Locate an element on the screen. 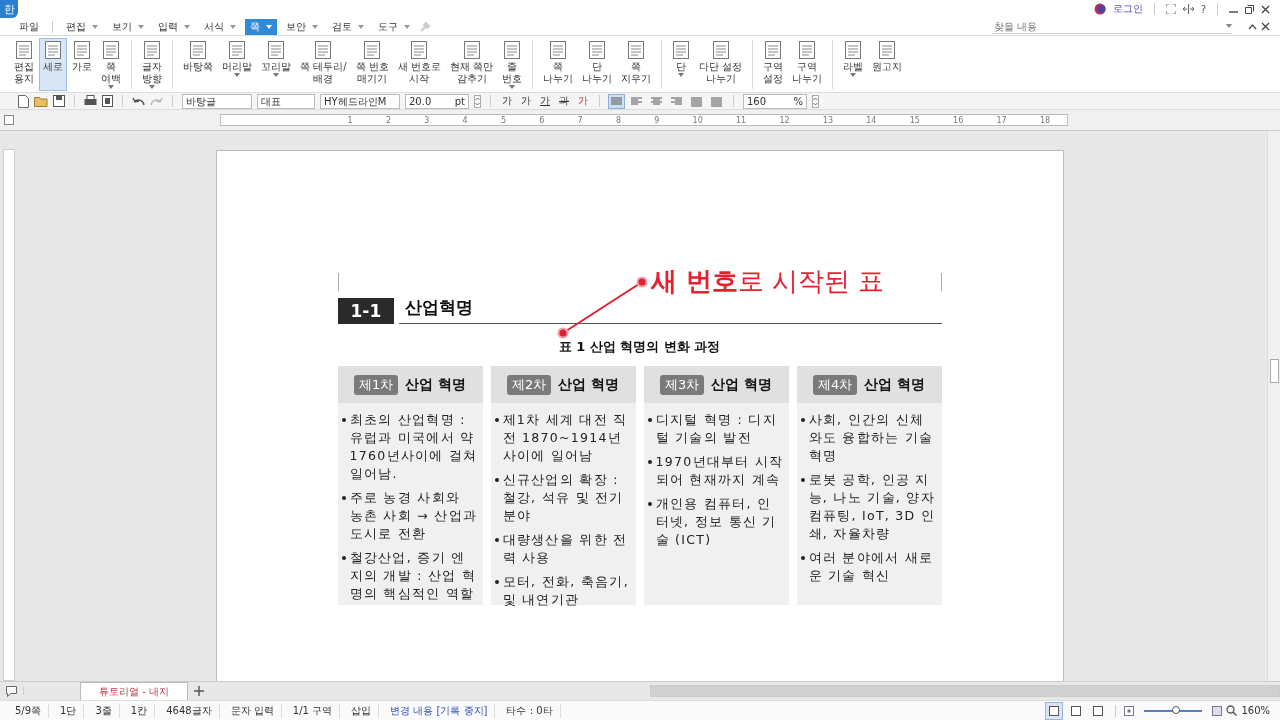 The height and width of the screenshot is (720, 1280). restore-icon is located at coordinates (1249, 9).